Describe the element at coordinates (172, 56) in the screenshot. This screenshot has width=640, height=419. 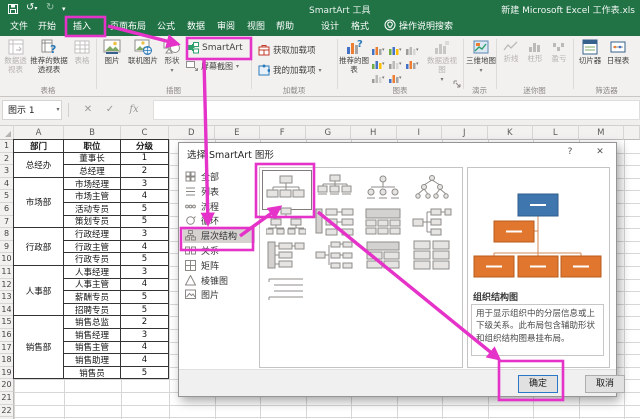
I see `shapes-button: 形状 ▾` at that location.